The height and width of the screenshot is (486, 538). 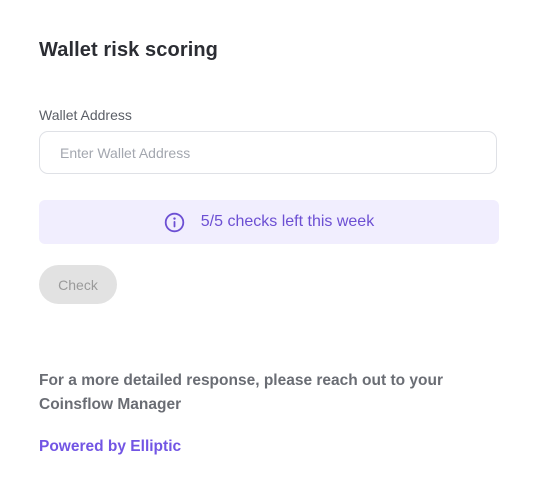 What do you see at coordinates (110, 447) in the screenshot?
I see `powered-by-elliptic-link: Powered by Elliptic` at bounding box center [110, 447].